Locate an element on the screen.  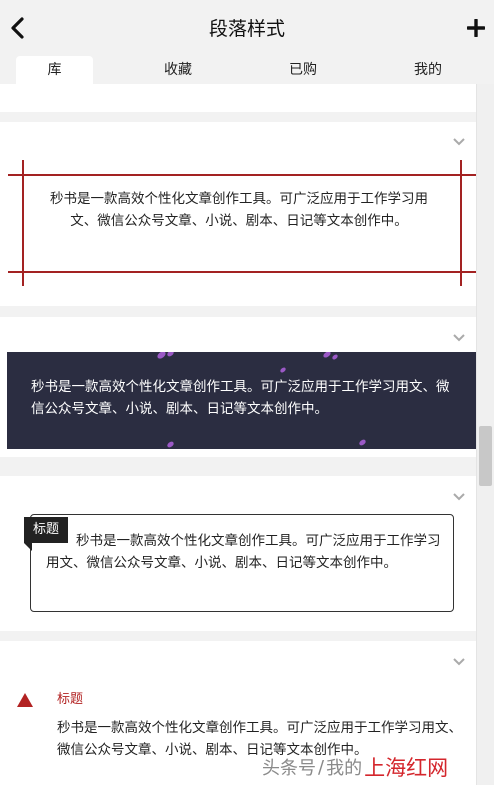
watermark: 头条号 / 我的 上海红网 is located at coordinates (355, 767).